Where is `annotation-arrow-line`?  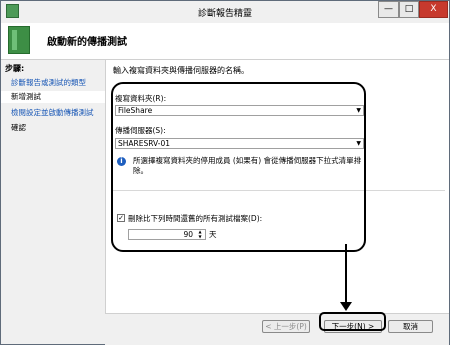
annotation-arrow-line is located at coordinates (346, 275).